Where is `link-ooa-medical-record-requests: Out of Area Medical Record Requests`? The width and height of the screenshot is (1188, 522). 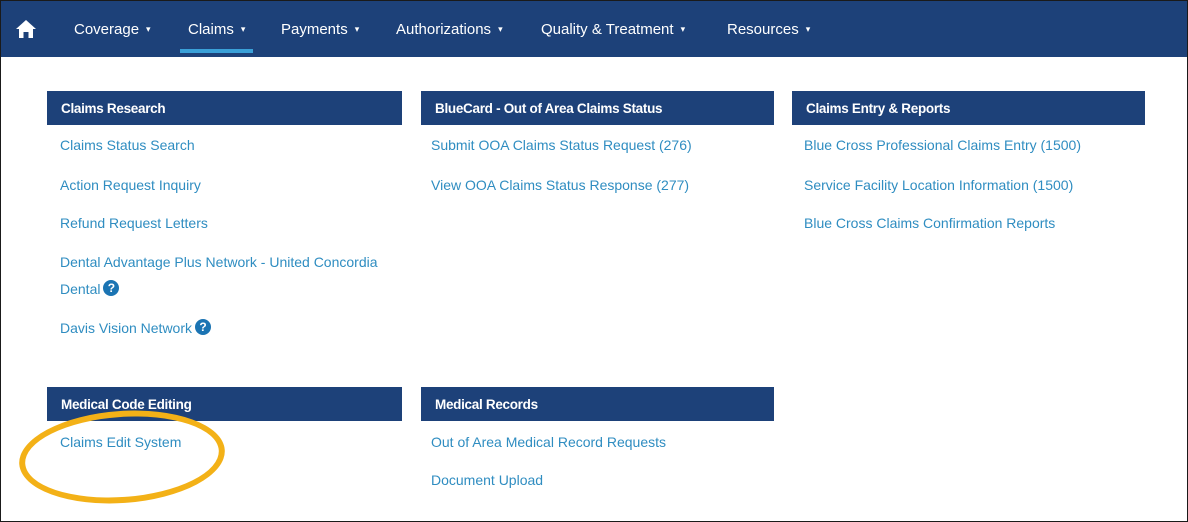
link-ooa-medical-record-requests: Out of Area Medical Record Requests is located at coordinates (548, 442).